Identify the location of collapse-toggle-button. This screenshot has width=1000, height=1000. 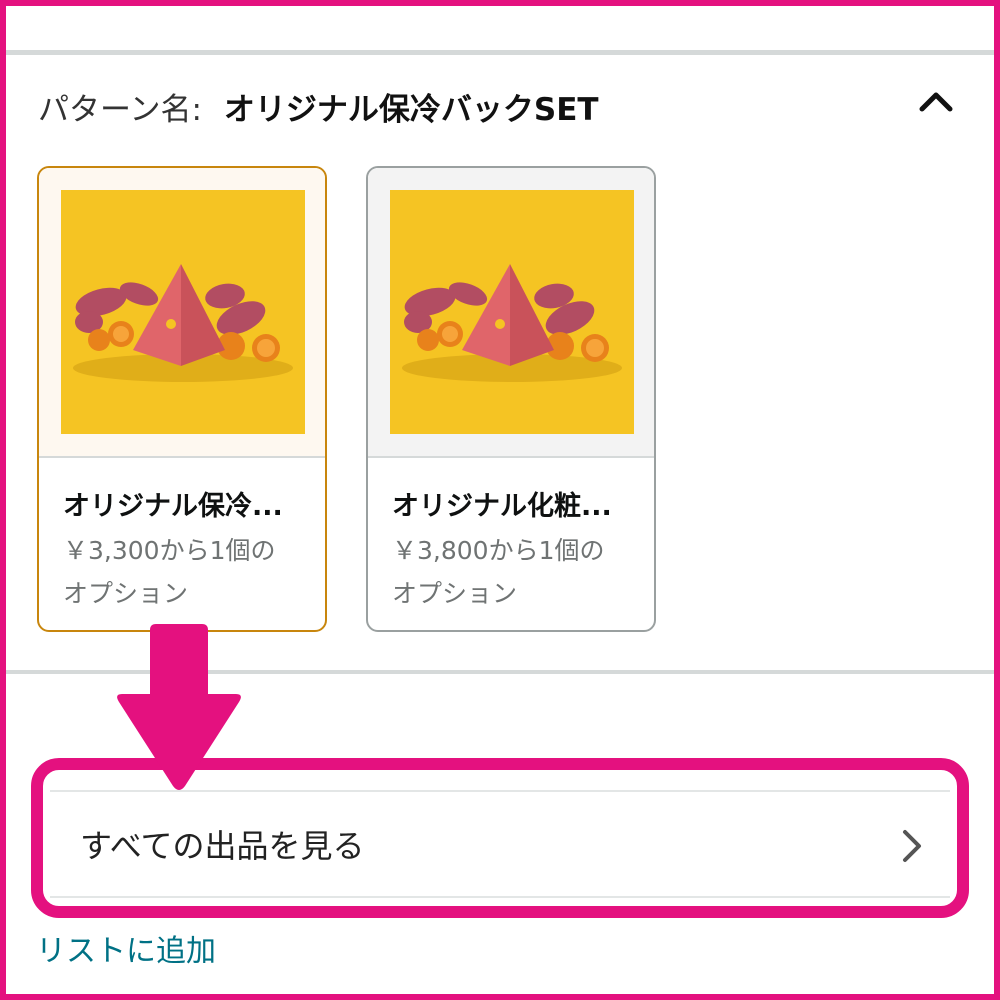
(936, 101).